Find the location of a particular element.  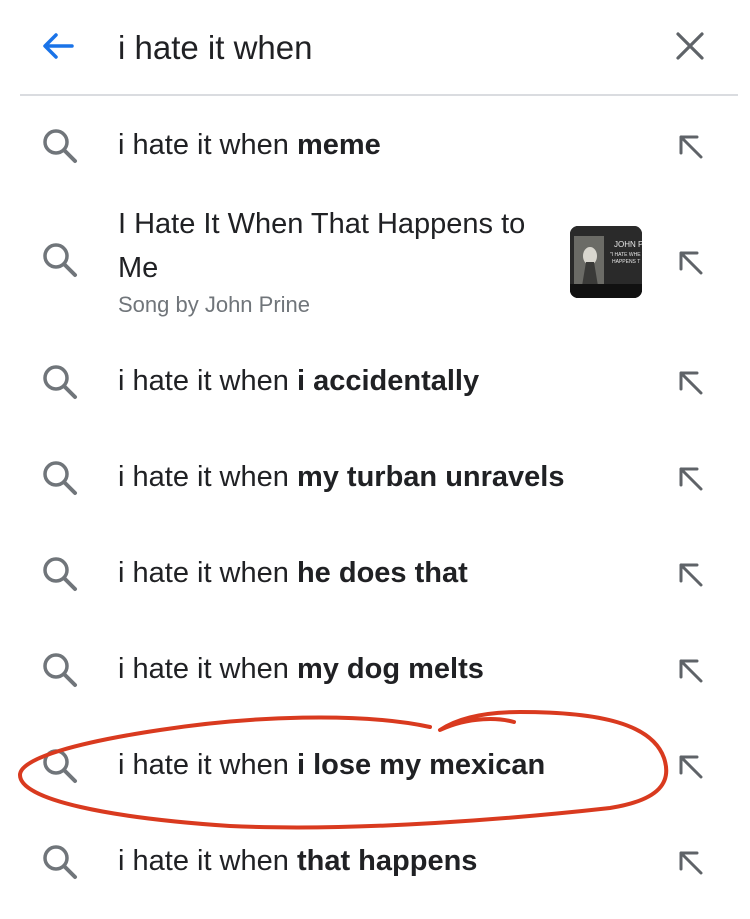

suggestion-row: i hate it when my turban unravels is located at coordinates (375, 480).